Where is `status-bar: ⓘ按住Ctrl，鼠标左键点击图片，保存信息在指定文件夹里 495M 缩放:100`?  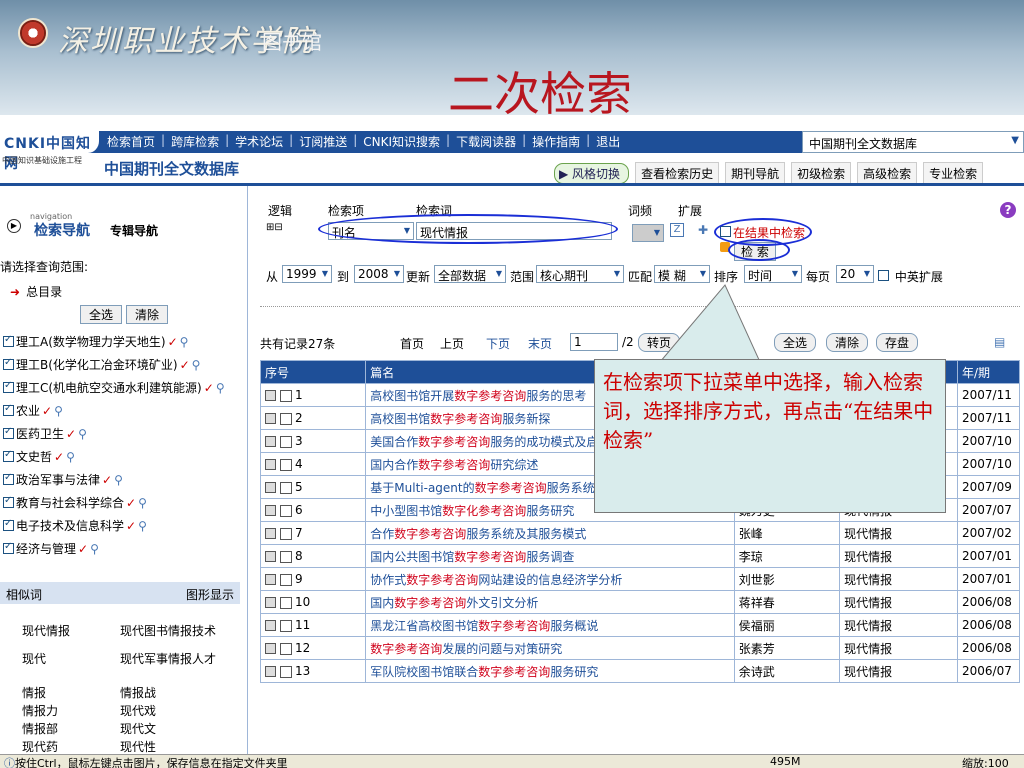
status-bar: ⓘ按住Ctrl，鼠标左键点击图片，保存信息在指定文件夹里 495M 缩放:100 is located at coordinates (512, 761).